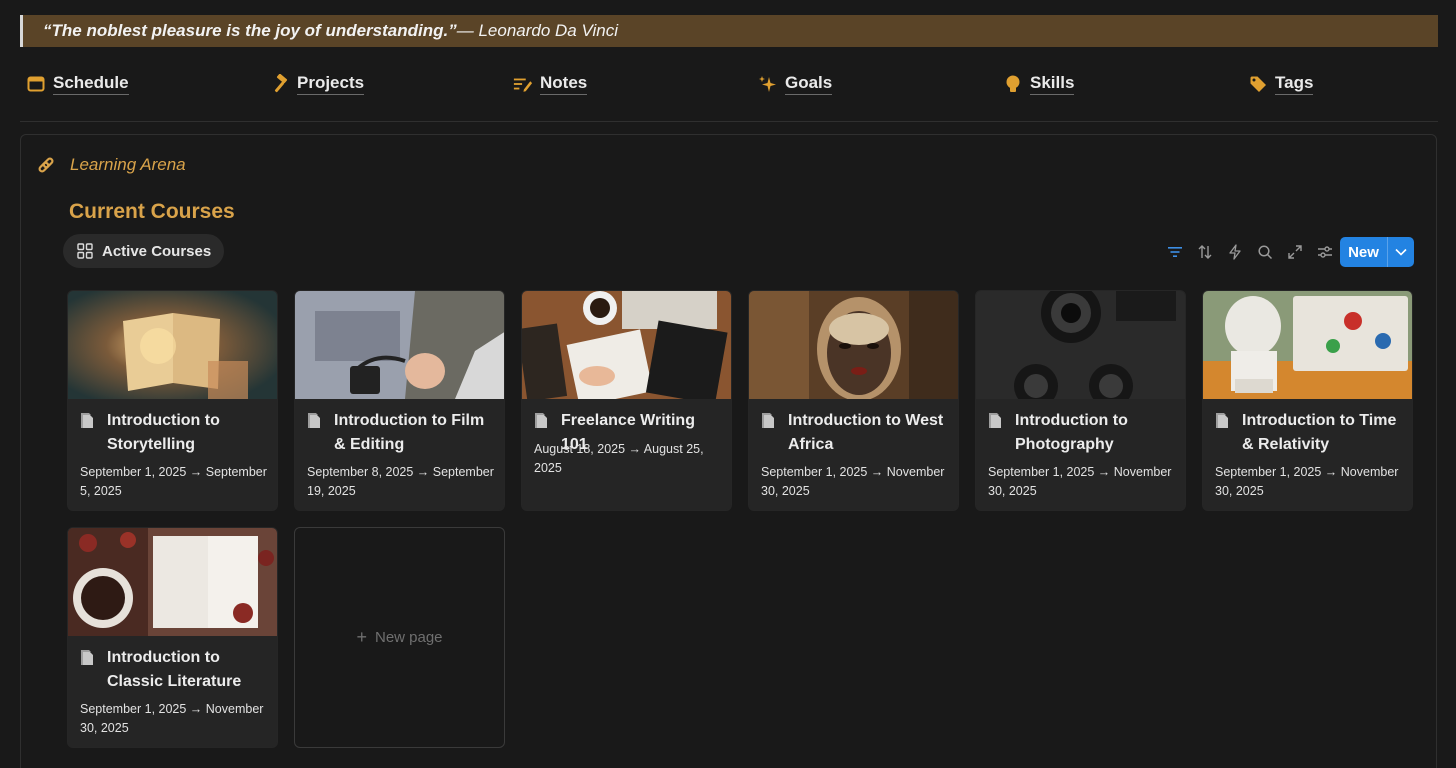  I want to click on course-title-row: Introduction to Photography, so click(1084, 433).